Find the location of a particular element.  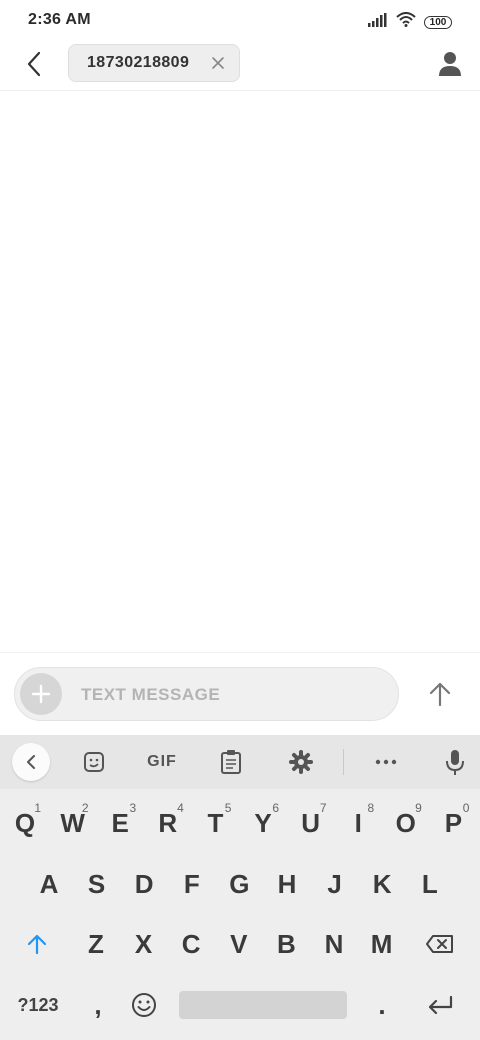

remove-recipient-button is located at coordinates (218, 63).